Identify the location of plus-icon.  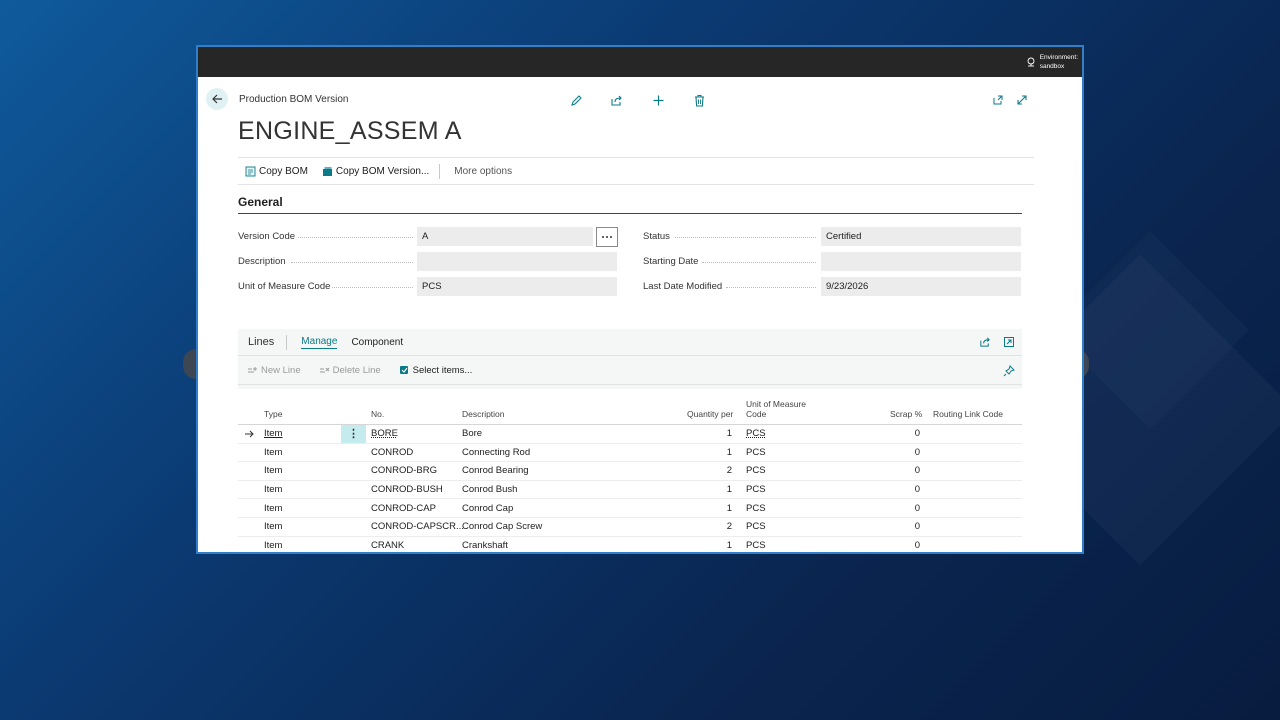
(658, 100).